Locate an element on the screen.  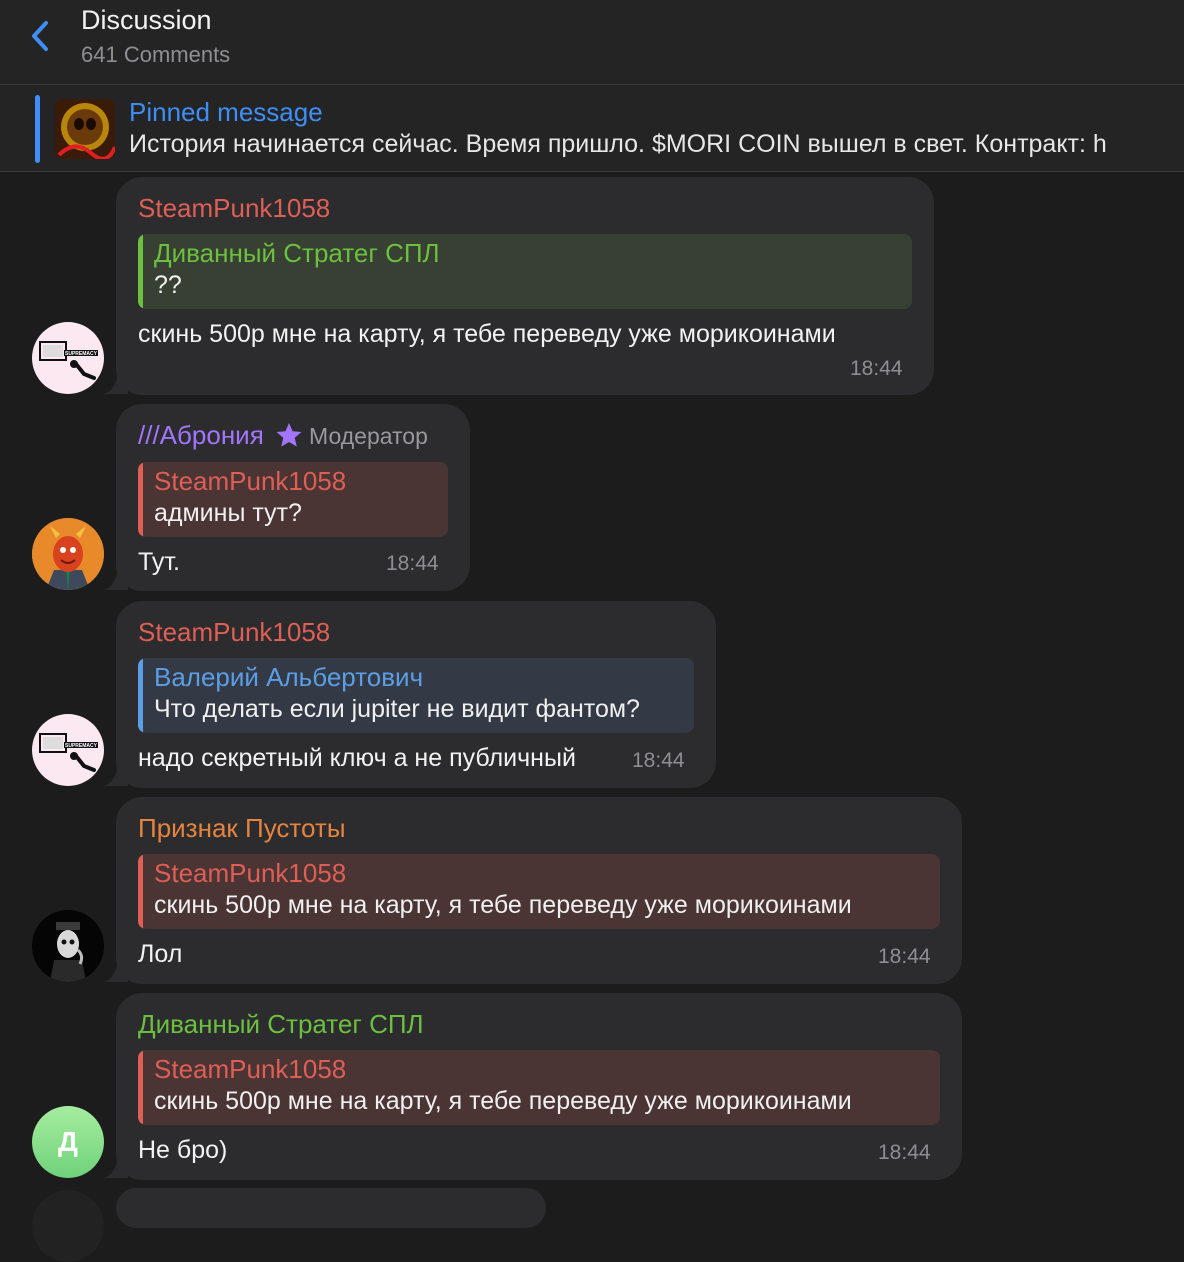
reply-text: ?? is located at coordinates (168, 285).